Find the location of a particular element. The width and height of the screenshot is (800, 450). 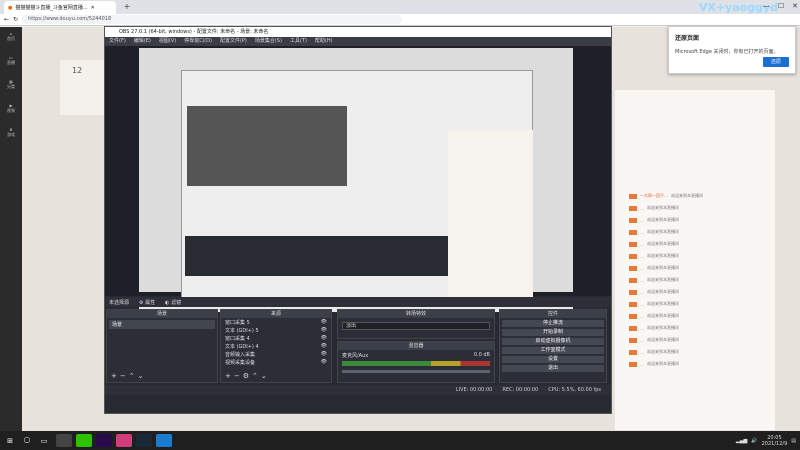

close-tab-icon: ✕ is located at coordinates (93, 8).